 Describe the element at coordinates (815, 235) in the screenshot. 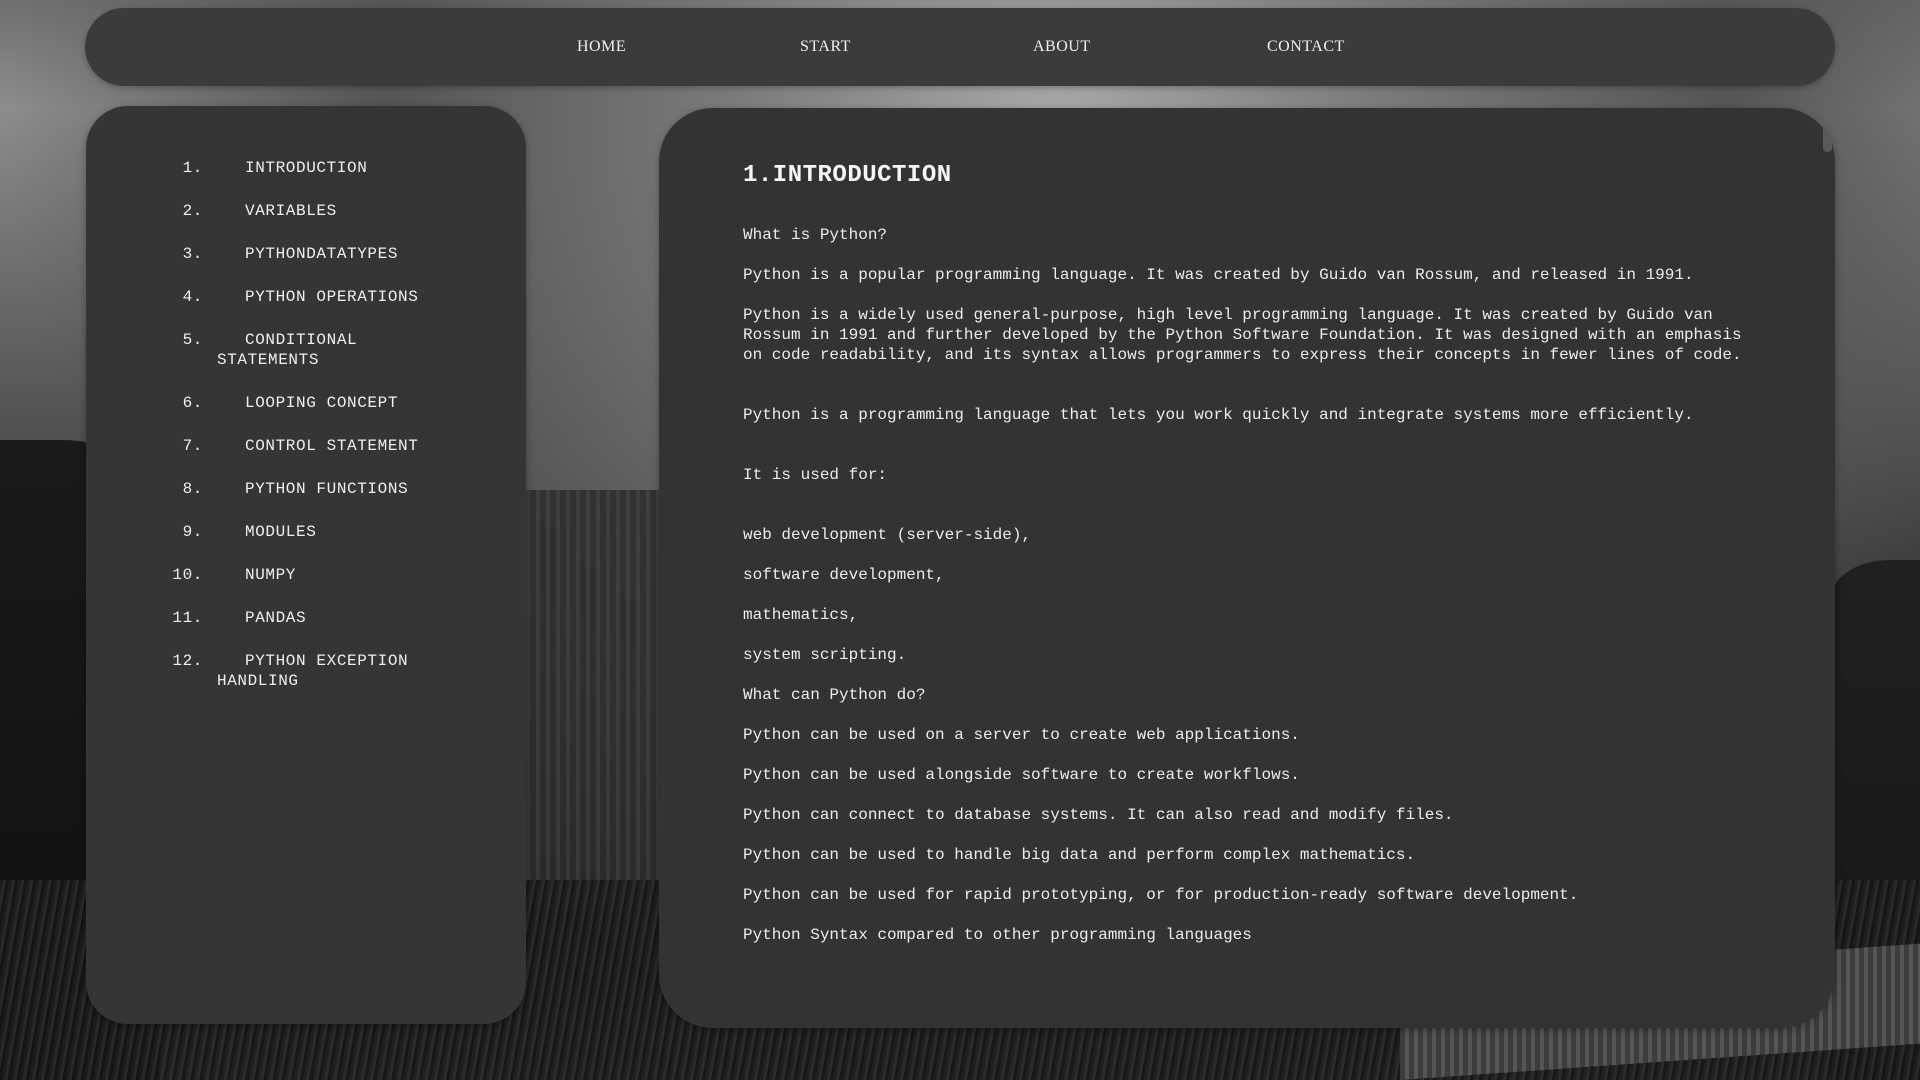

I see `article-paragraph: What is Python?` at that location.